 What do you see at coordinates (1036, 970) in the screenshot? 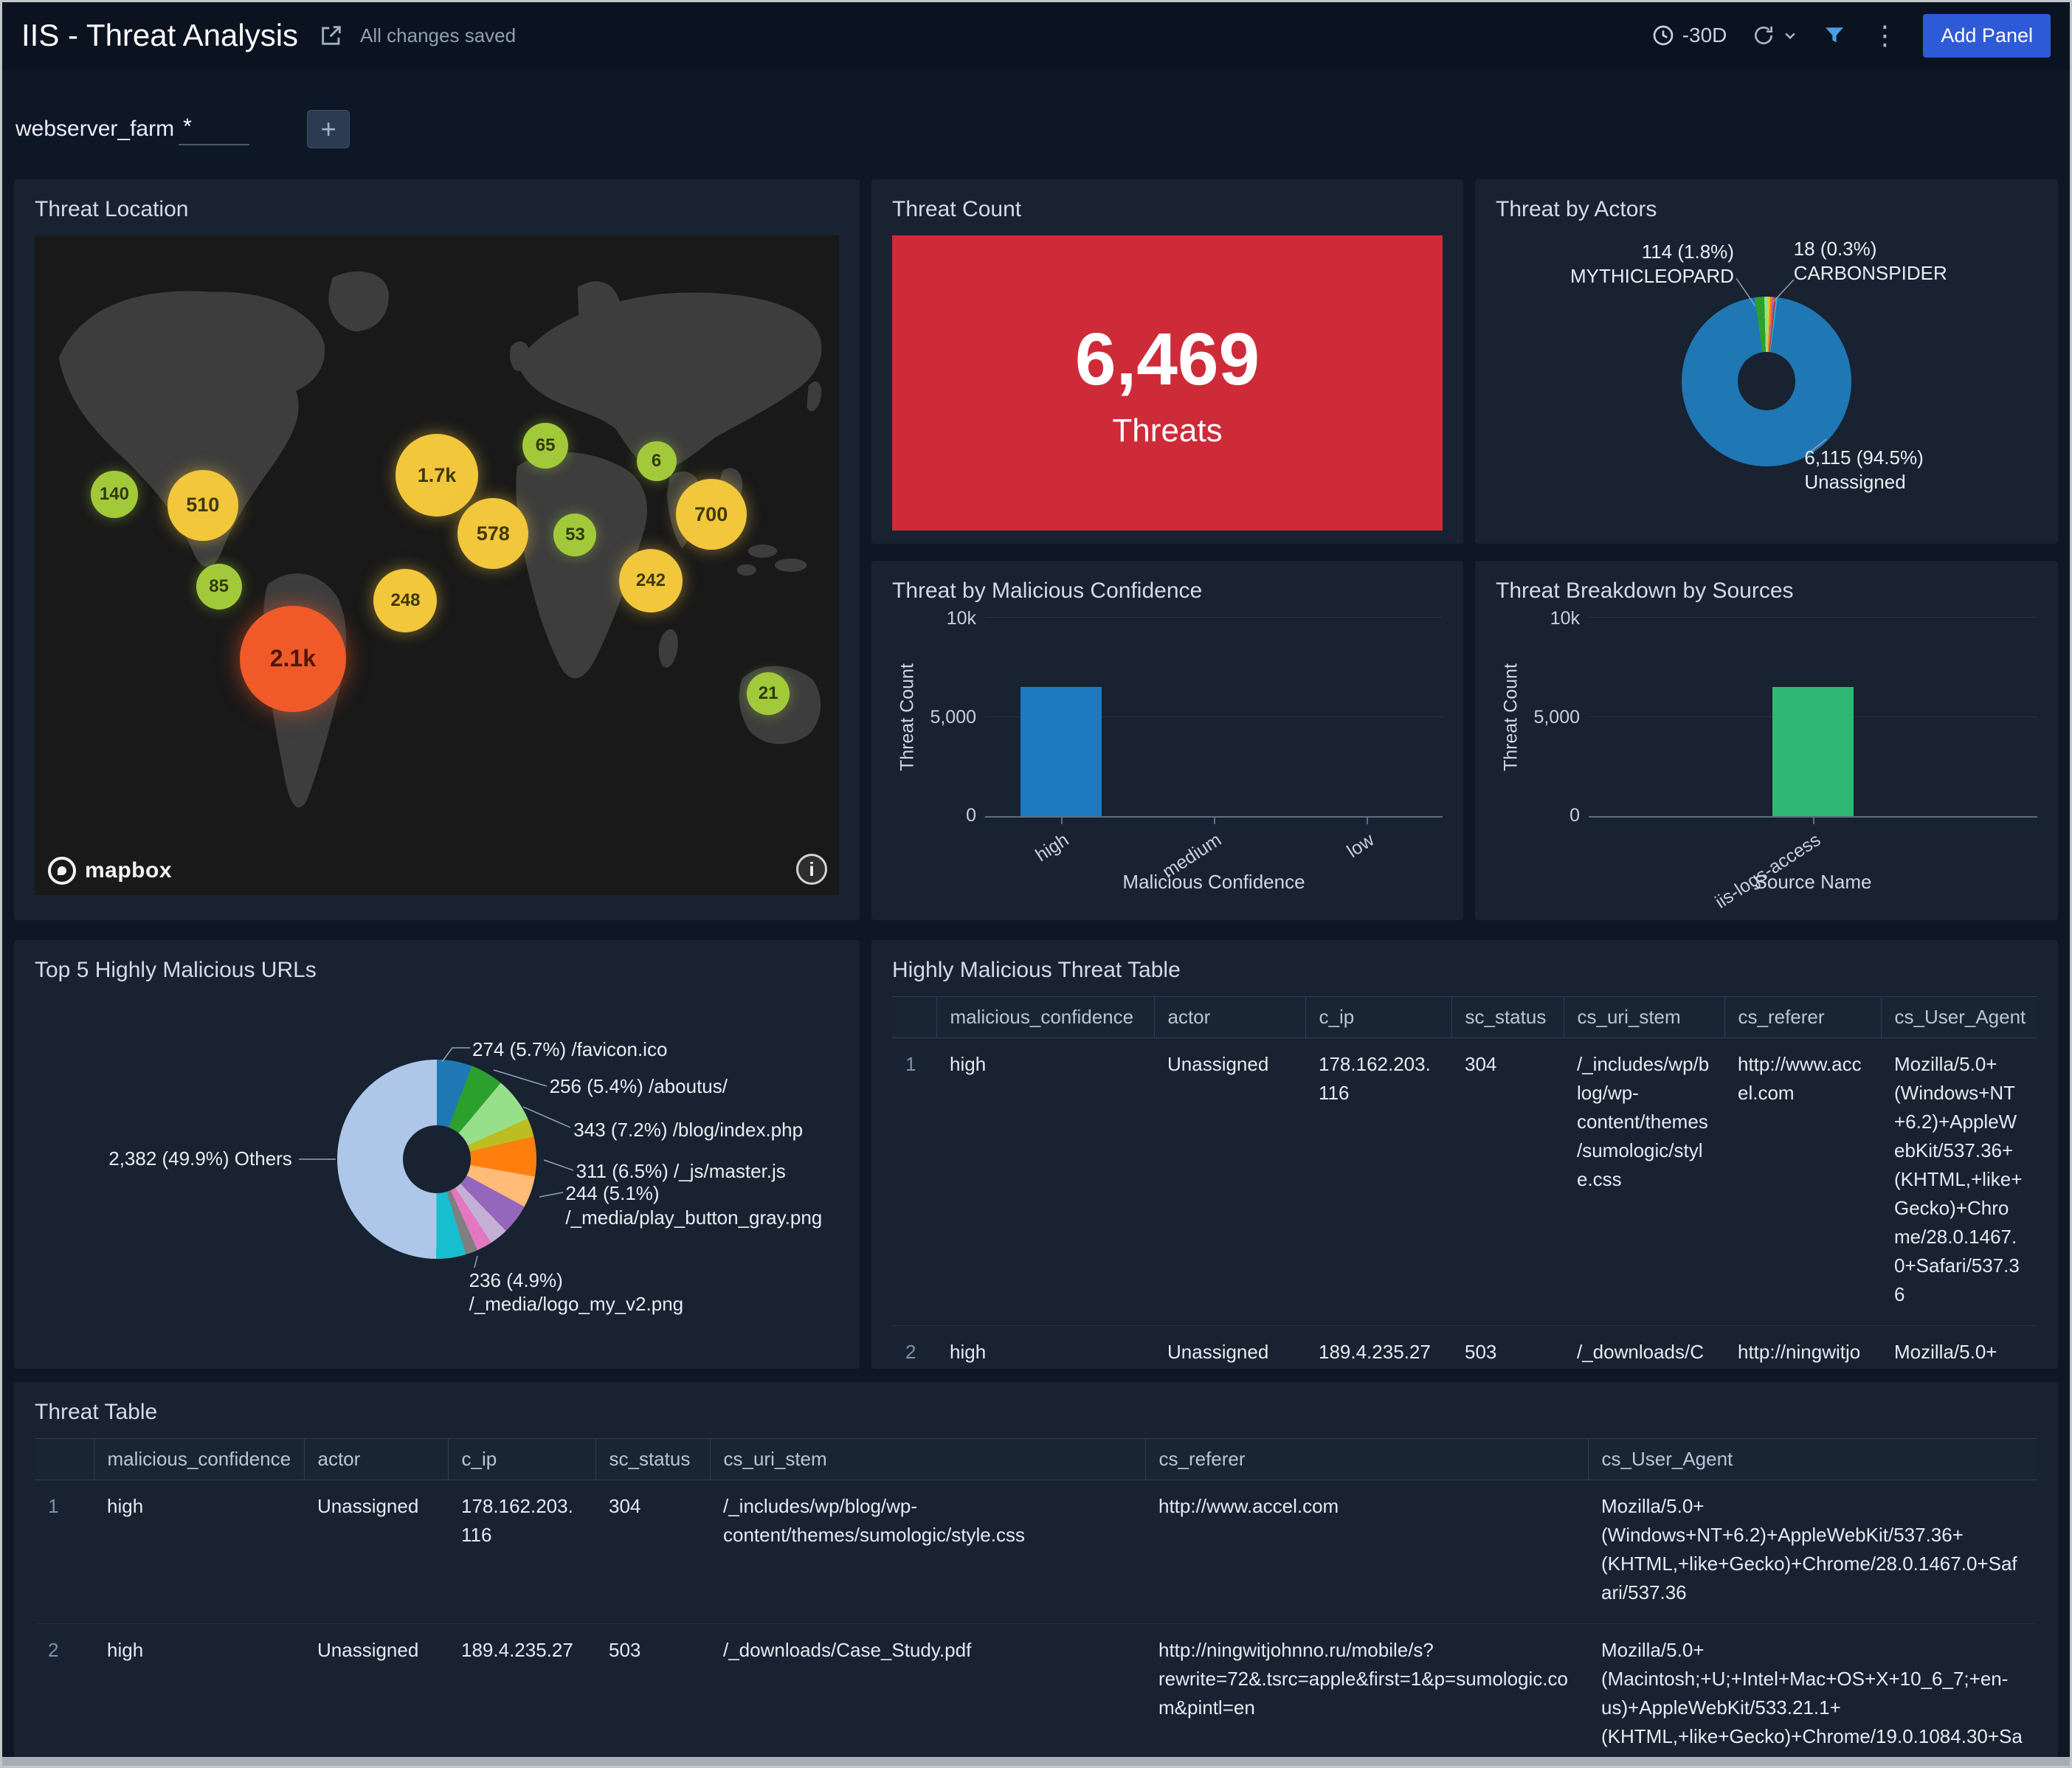
I see `panel-title: Highly Malicious Threat Table` at bounding box center [1036, 970].